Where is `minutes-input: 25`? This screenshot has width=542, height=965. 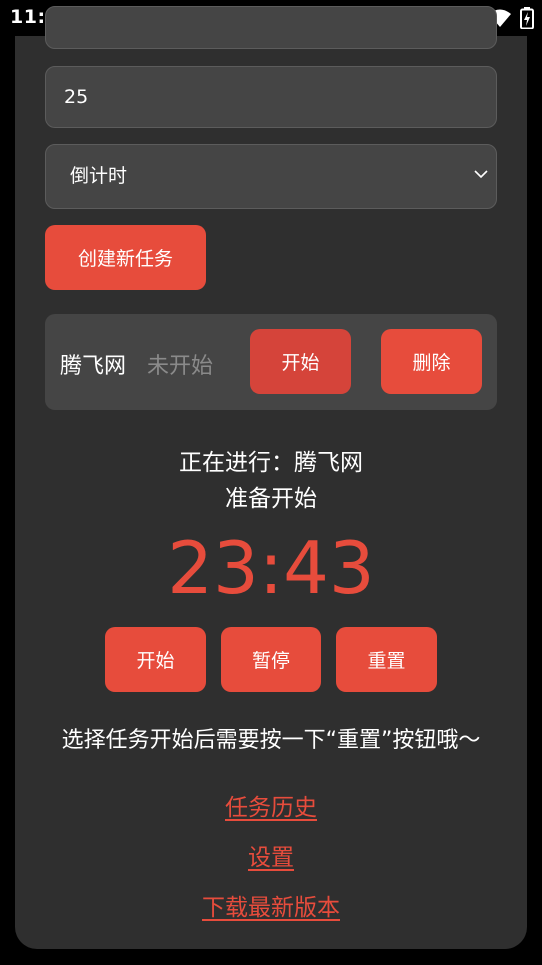
minutes-input: 25 is located at coordinates (271, 97).